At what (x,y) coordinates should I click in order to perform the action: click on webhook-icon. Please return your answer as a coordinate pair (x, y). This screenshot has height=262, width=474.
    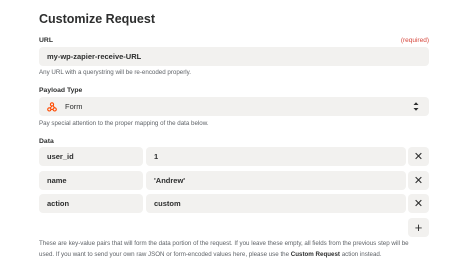
    Looking at the image, I should click on (52, 106).